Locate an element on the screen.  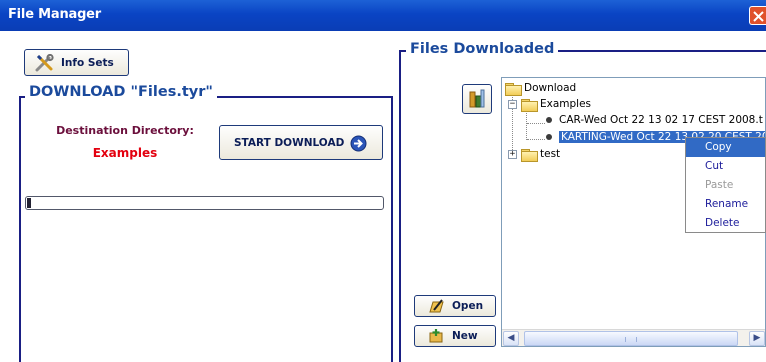
window-title: File Manager is located at coordinates (55, 14).